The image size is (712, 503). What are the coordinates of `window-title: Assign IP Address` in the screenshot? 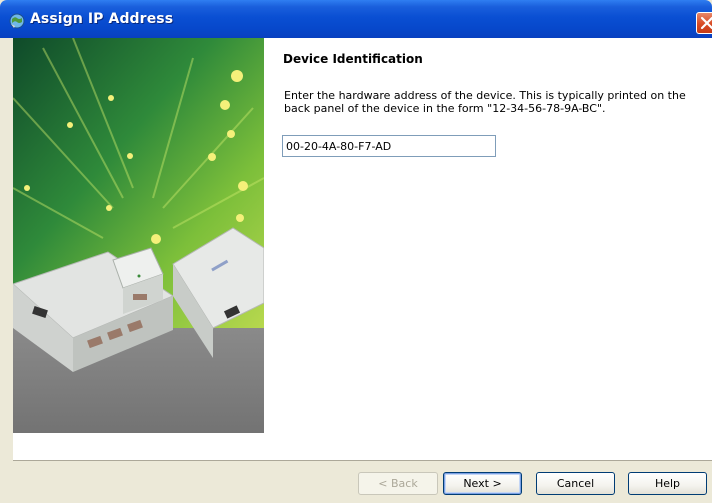 It's located at (102, 19).